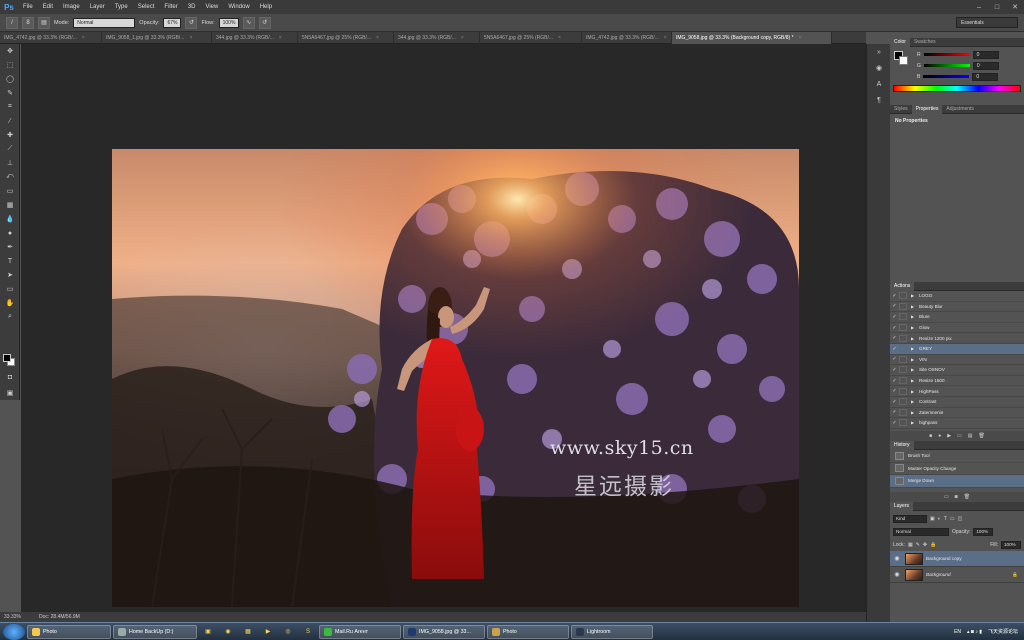  I want to click on maximize-icon: □, so click(997, 7).